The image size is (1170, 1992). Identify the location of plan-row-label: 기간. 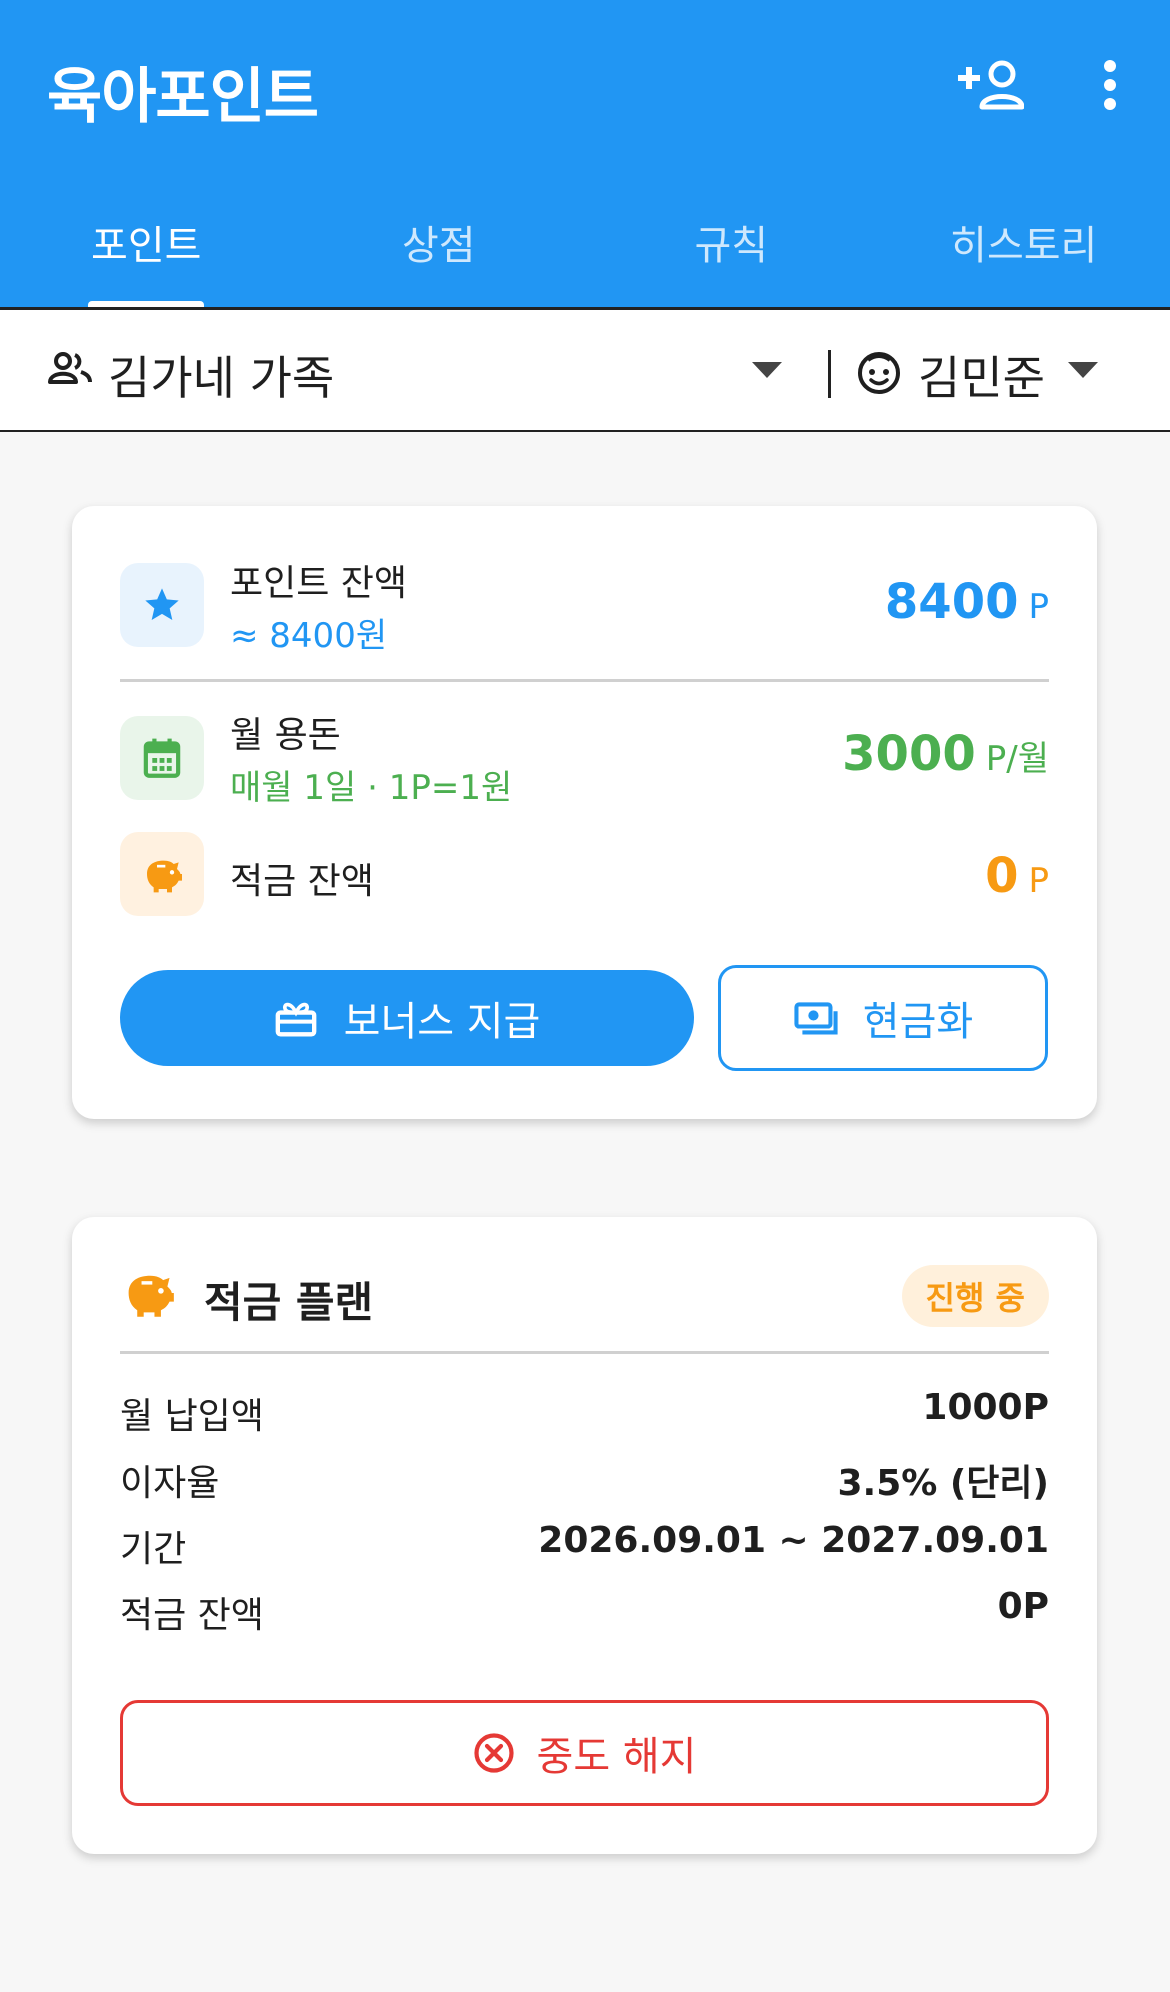
(153, 1549).